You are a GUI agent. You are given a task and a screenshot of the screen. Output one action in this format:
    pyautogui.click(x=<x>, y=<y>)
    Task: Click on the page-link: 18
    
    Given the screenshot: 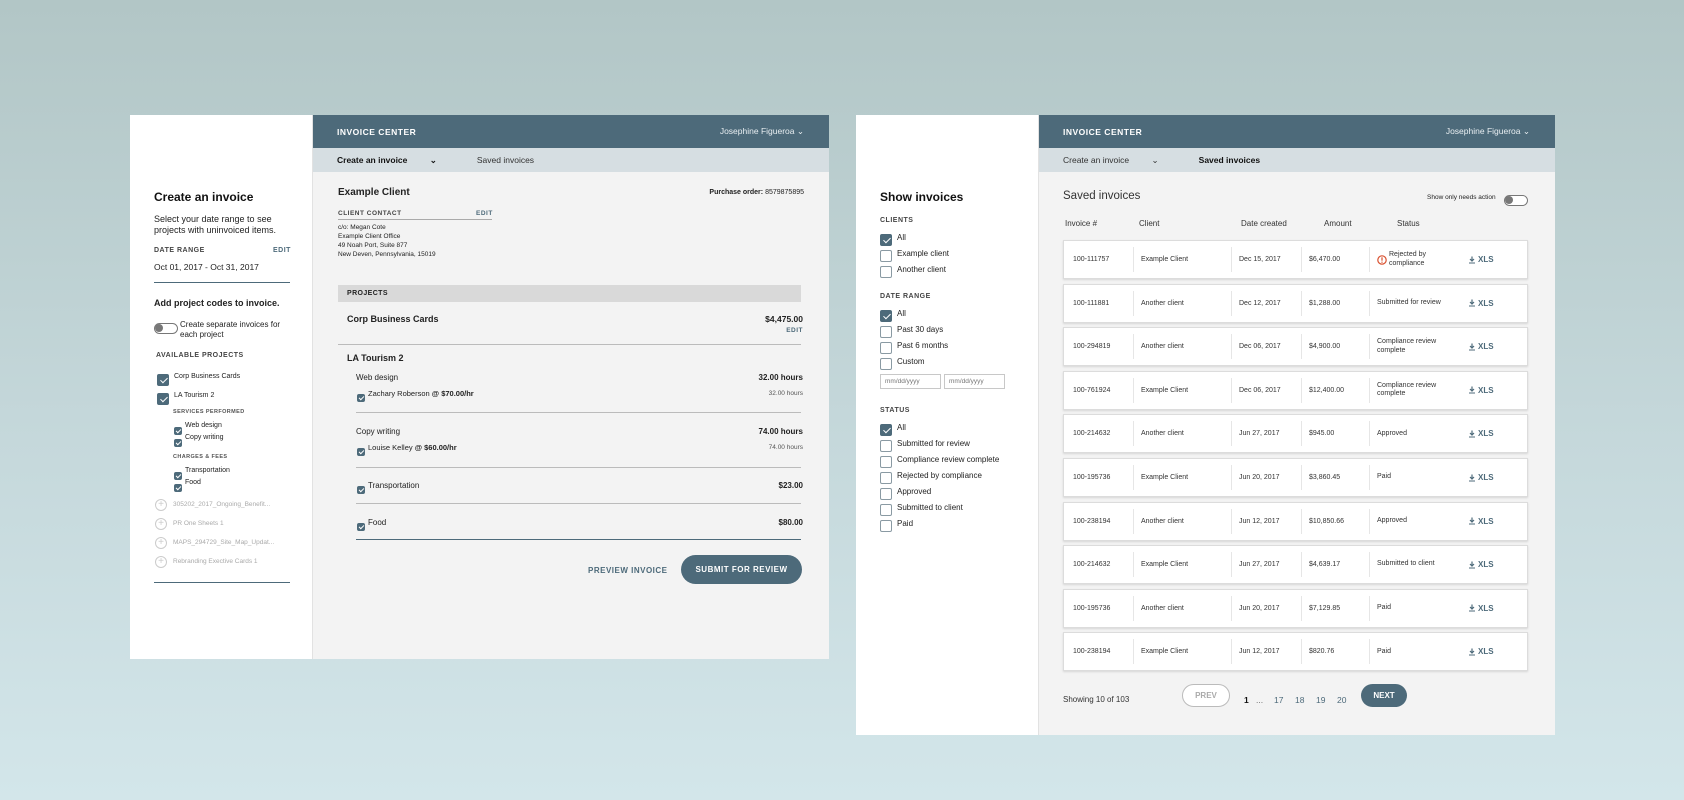 What is the action you would take?
    pyautogui.click(x=1299, y=700)
    